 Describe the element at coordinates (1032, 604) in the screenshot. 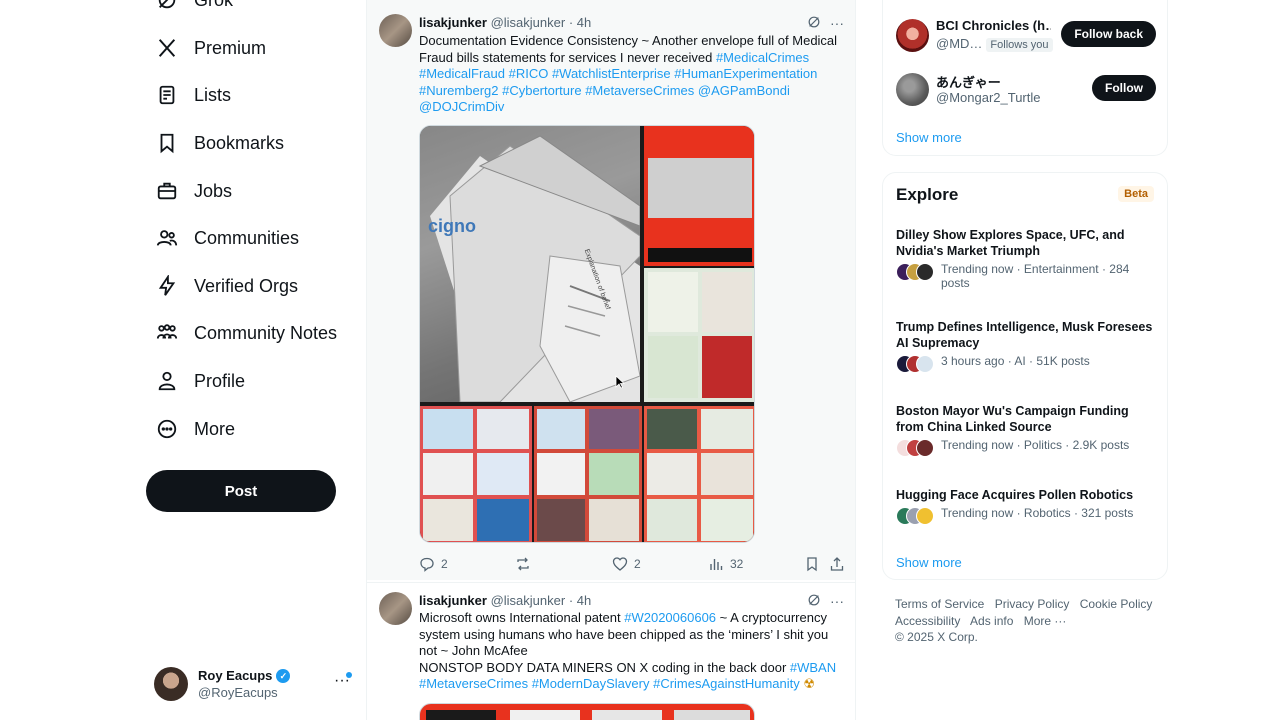

I see `footer-link-privacy: Privacy Policy` at that location.